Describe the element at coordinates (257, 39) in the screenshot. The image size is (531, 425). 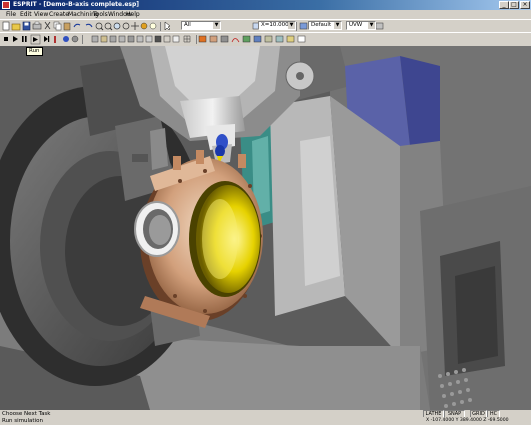
I see `feature-icon` at that location.